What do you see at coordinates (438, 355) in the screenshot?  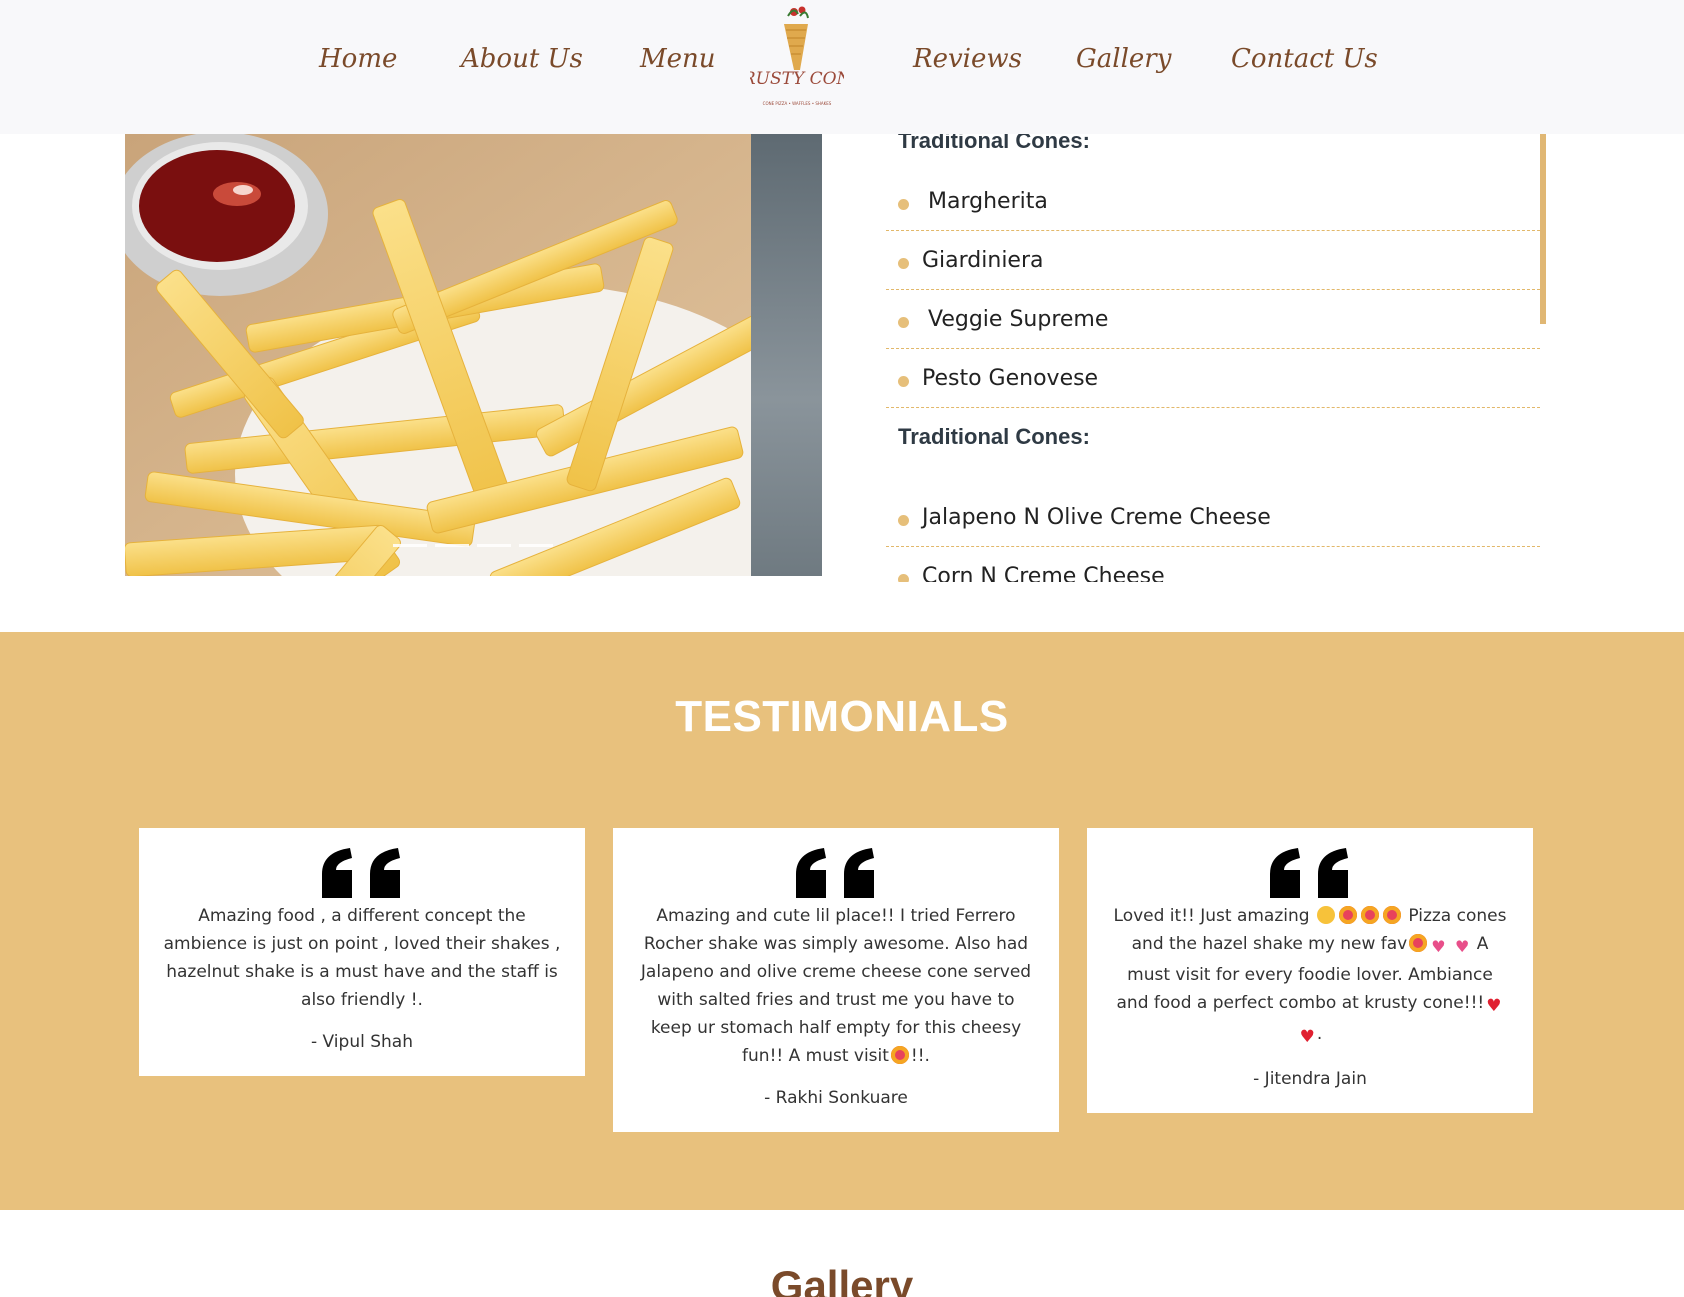 I see `fries-photo` at bounding box center [438, 355].